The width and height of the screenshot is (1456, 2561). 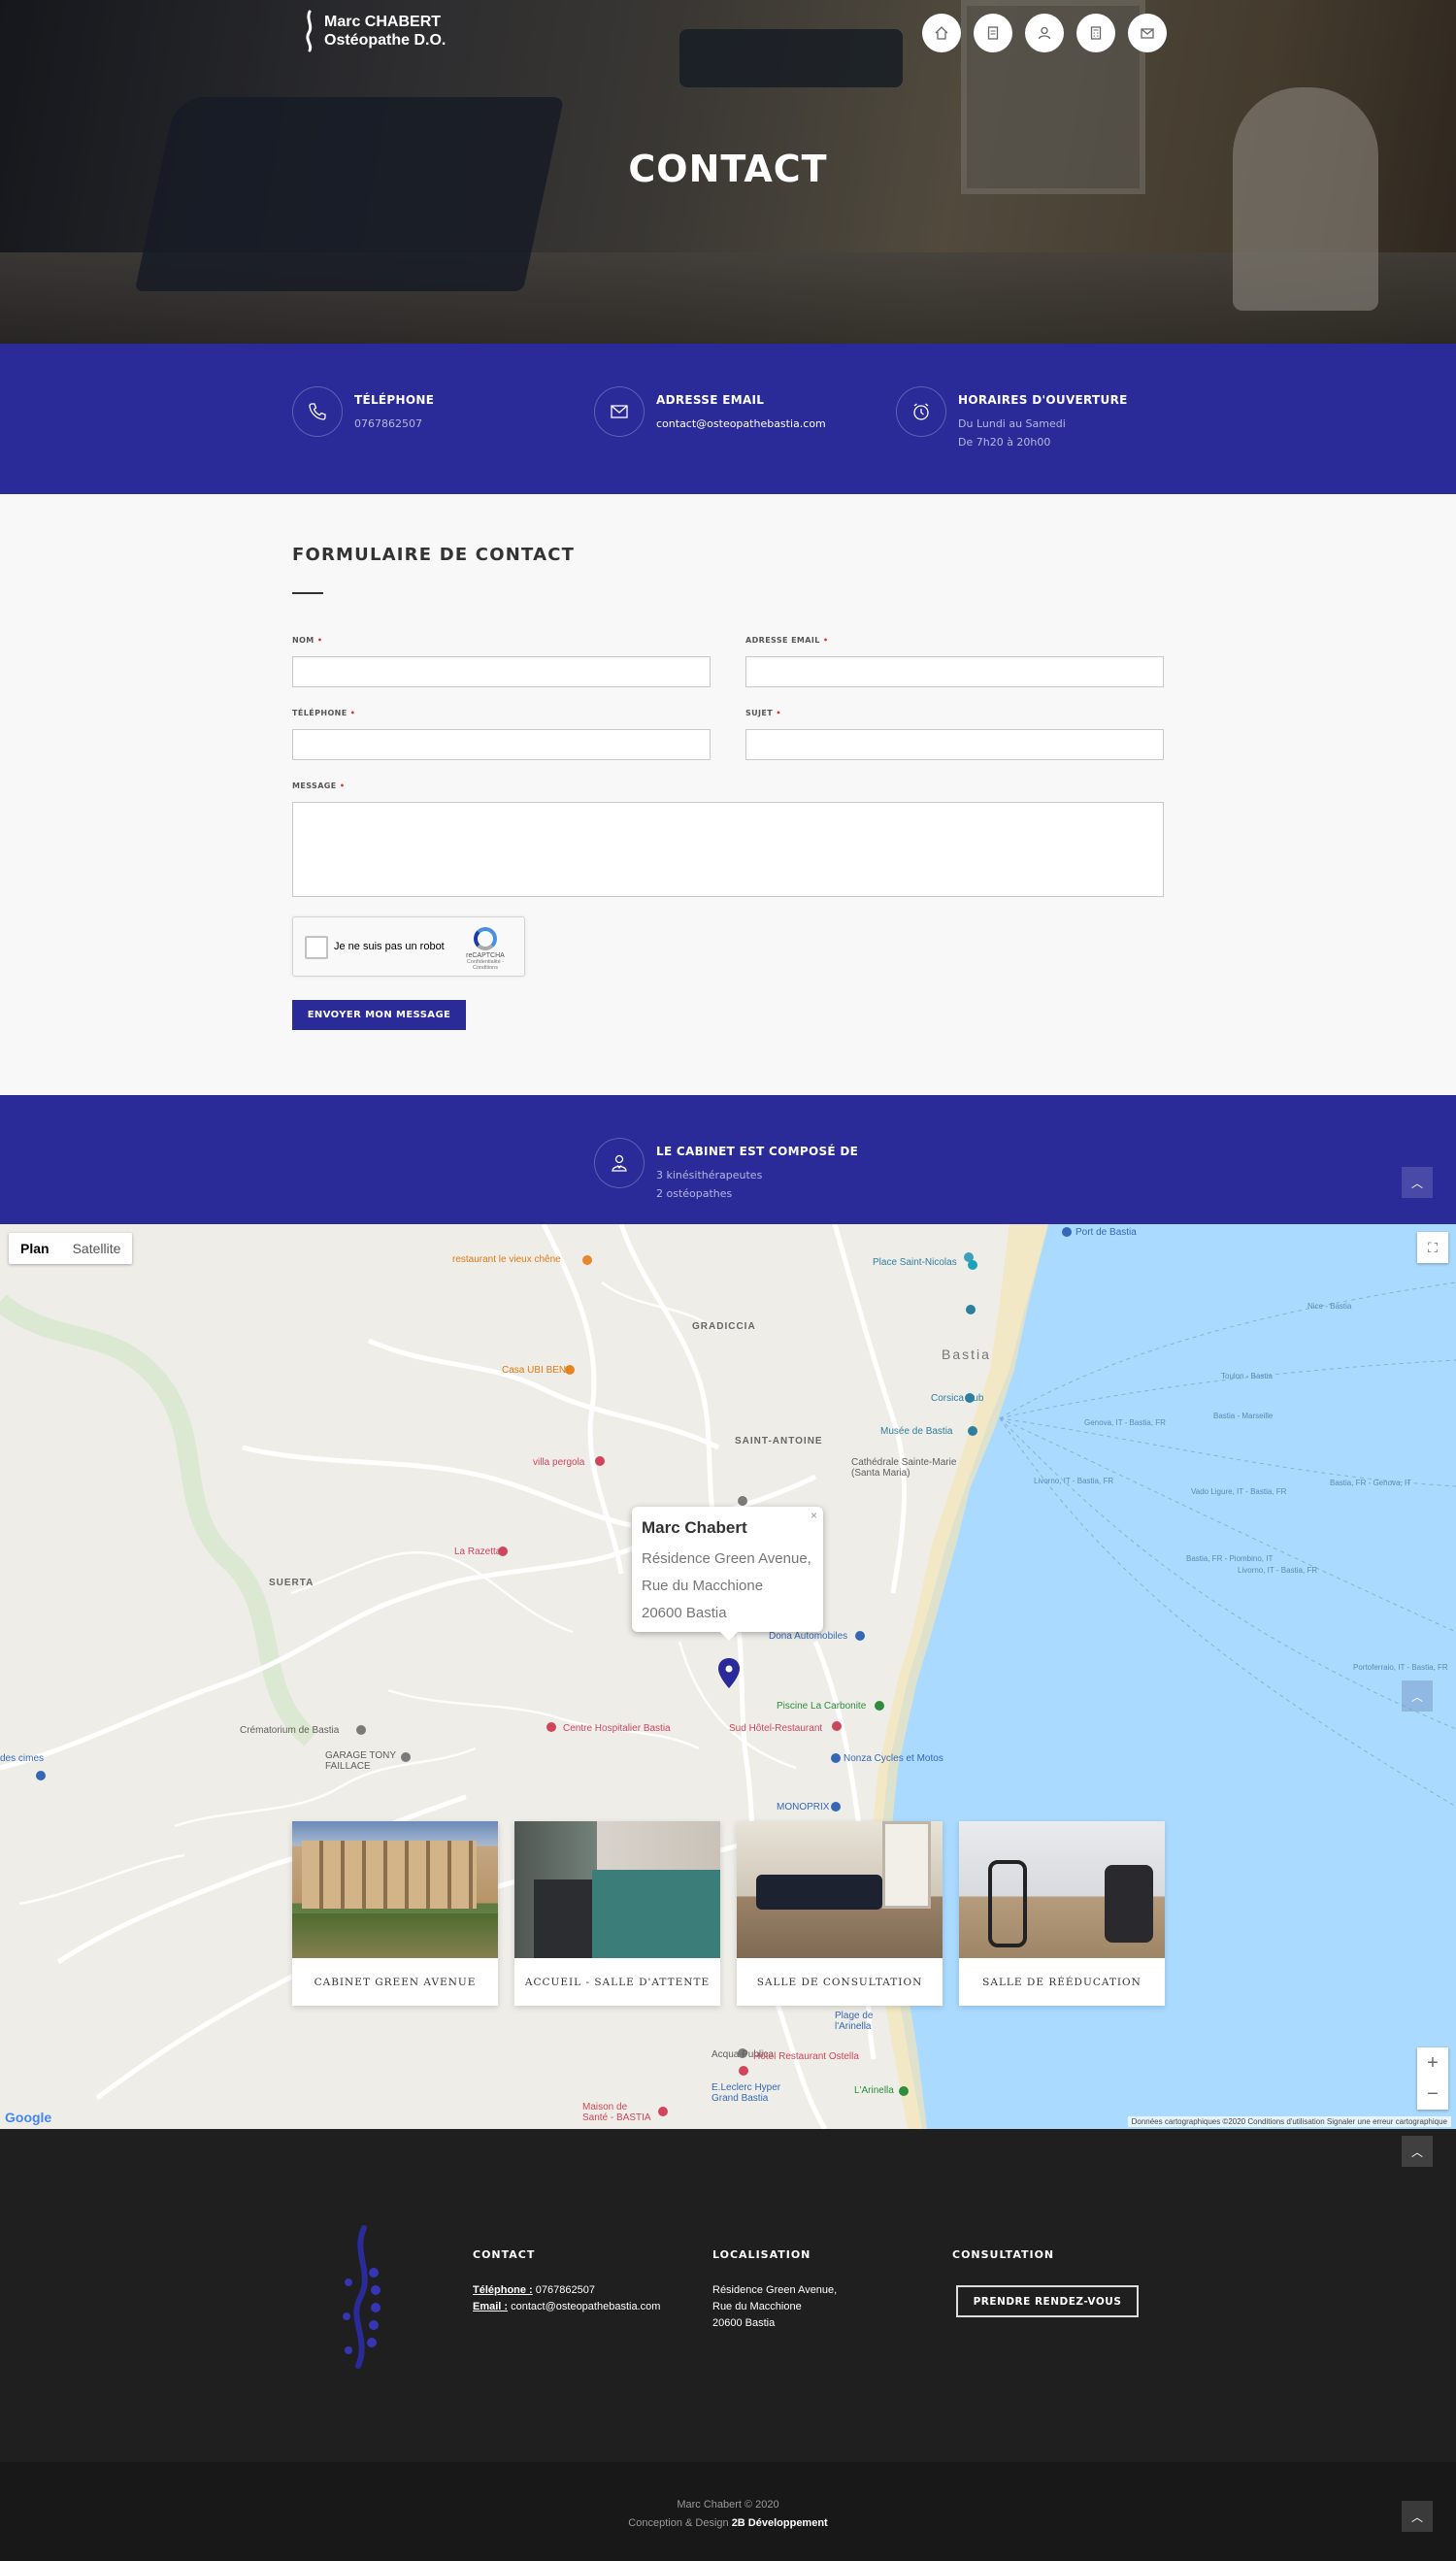 I want to click on footer-phone-label: Téléphone :, so click(x=503, y=2290).